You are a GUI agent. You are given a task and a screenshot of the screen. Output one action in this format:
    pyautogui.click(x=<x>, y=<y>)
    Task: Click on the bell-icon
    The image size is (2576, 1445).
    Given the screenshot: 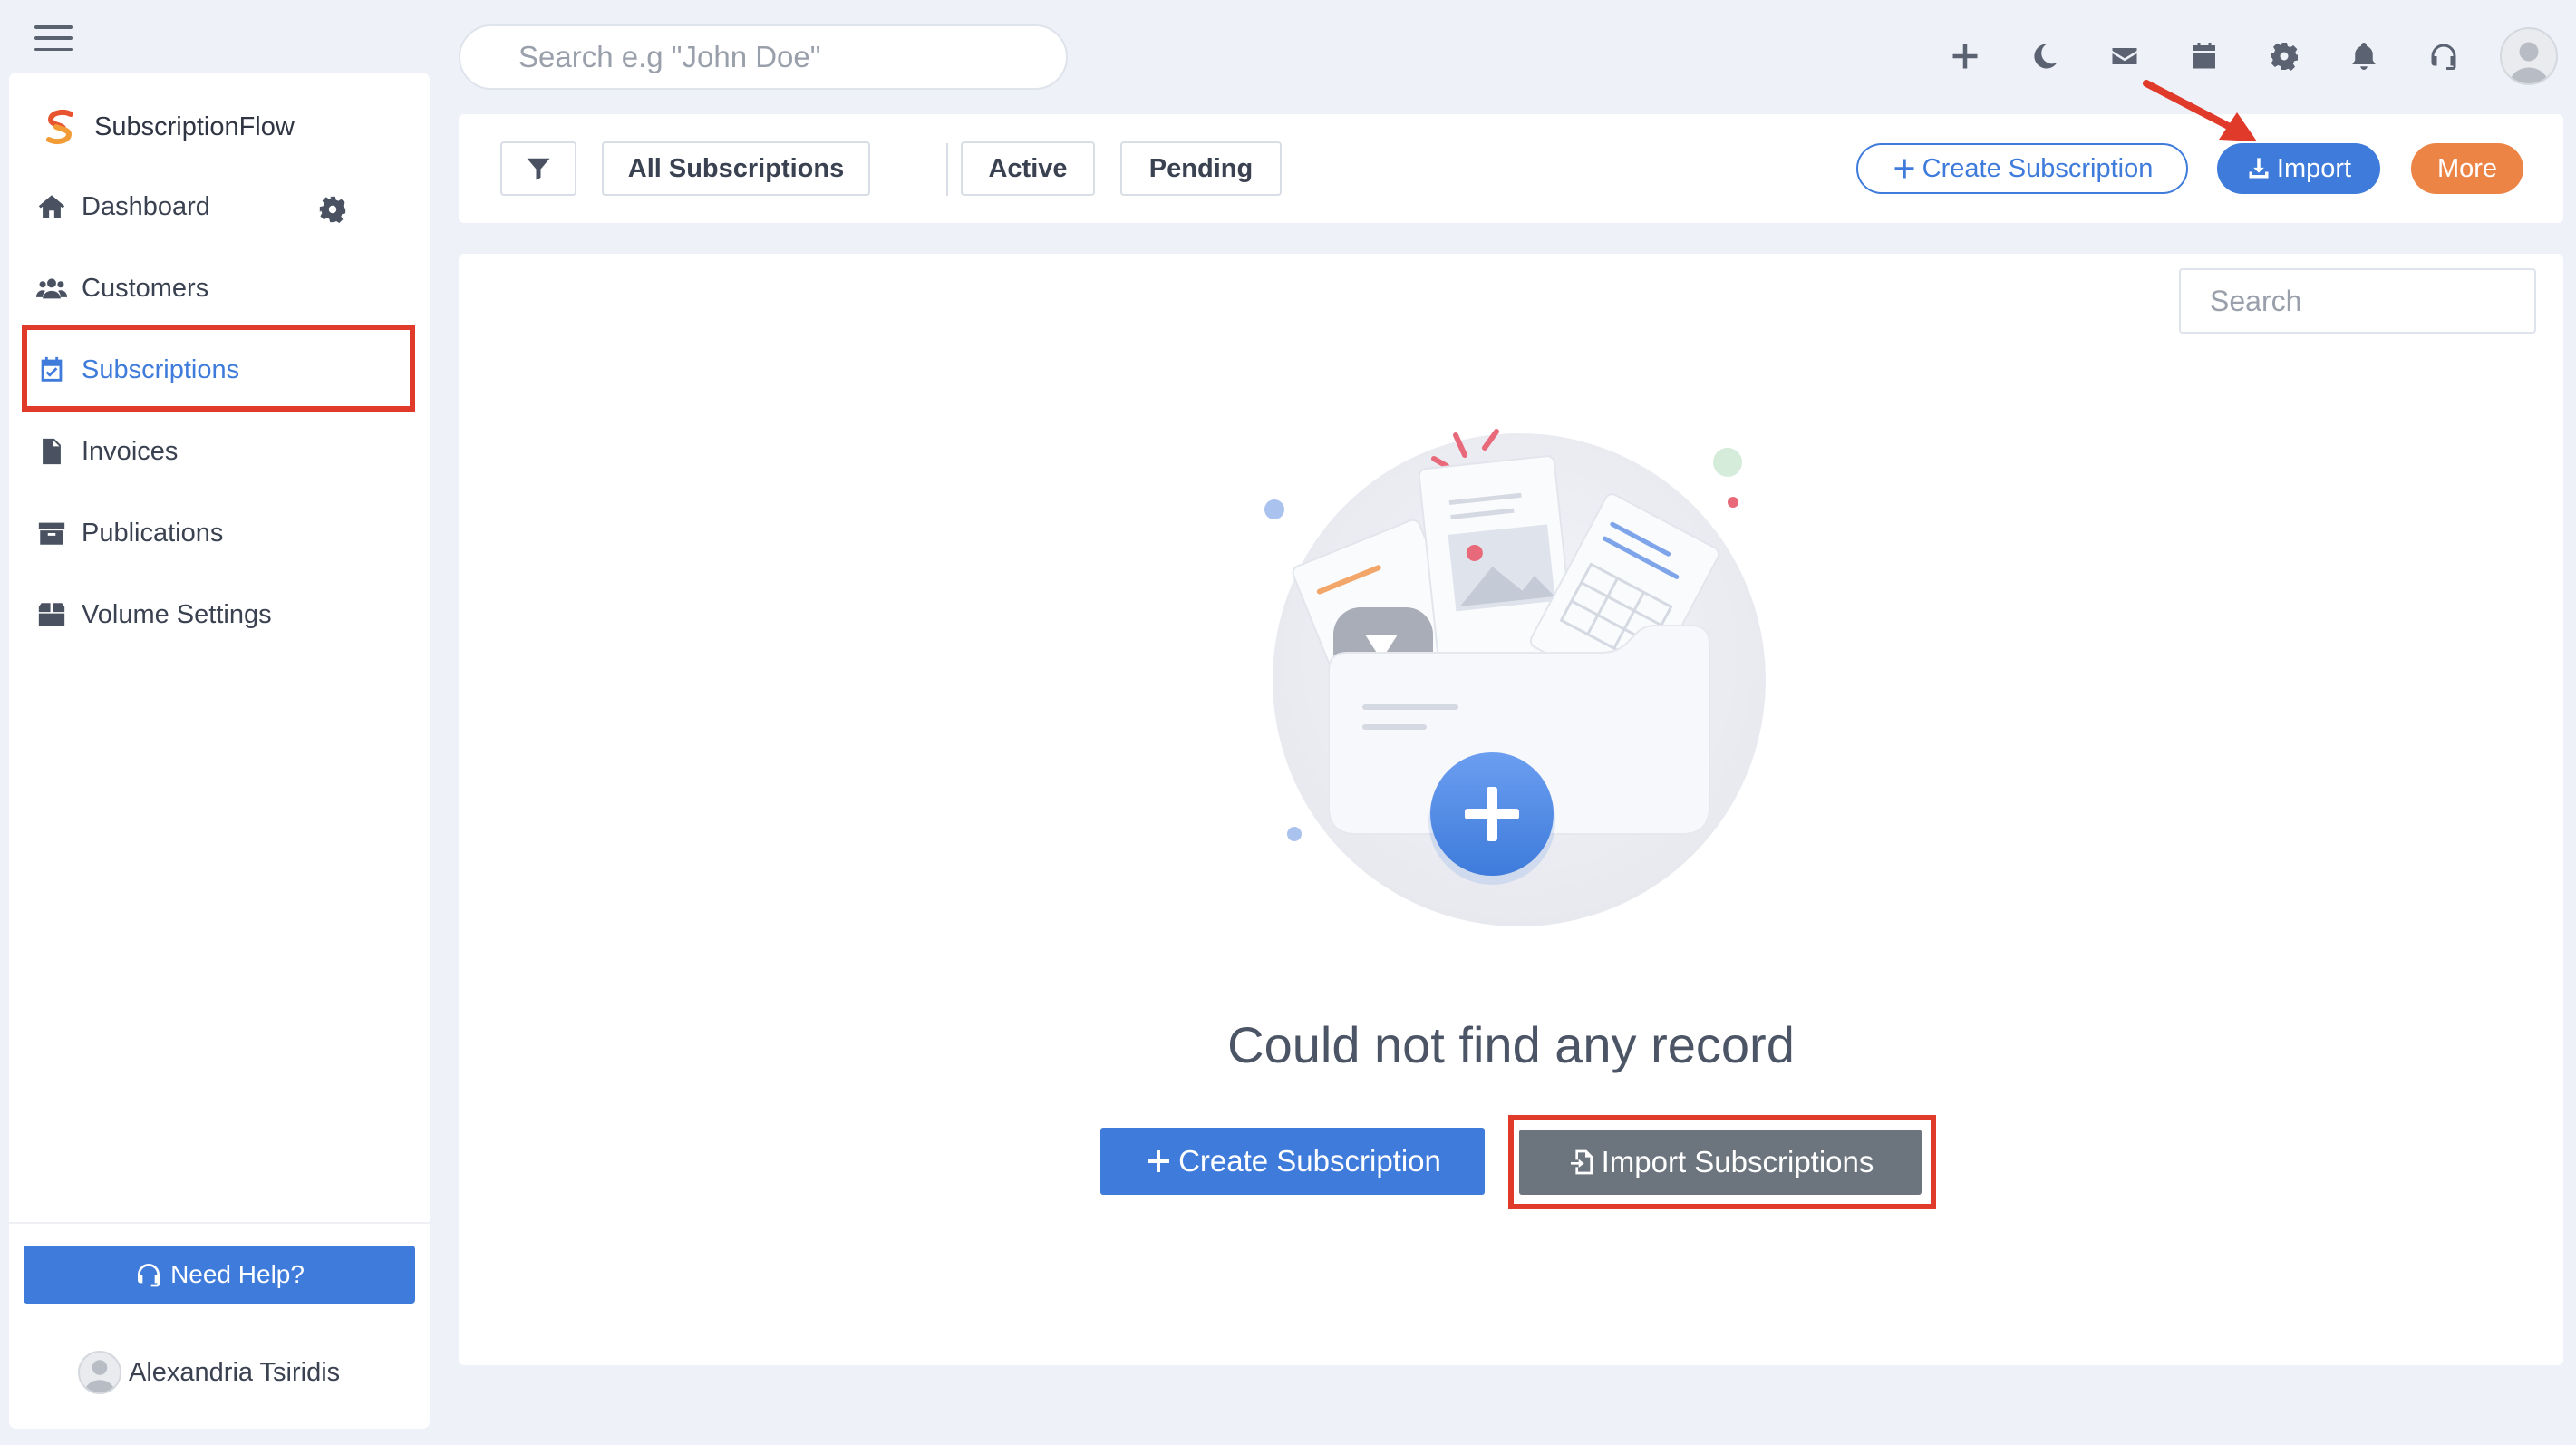 What is the action you would take?
    pyautogui.click(x=2364, y=56)
    